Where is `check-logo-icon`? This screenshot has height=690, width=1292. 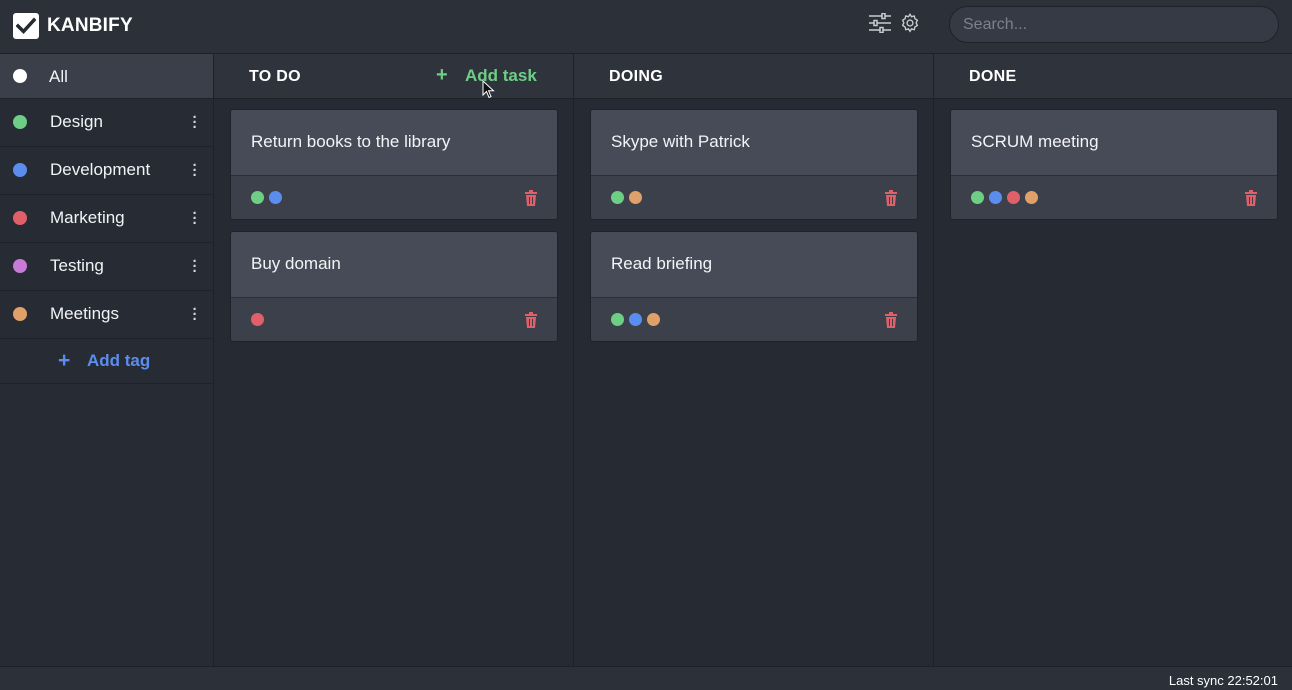 check-logo-icon is located at coordinates (26, 26).